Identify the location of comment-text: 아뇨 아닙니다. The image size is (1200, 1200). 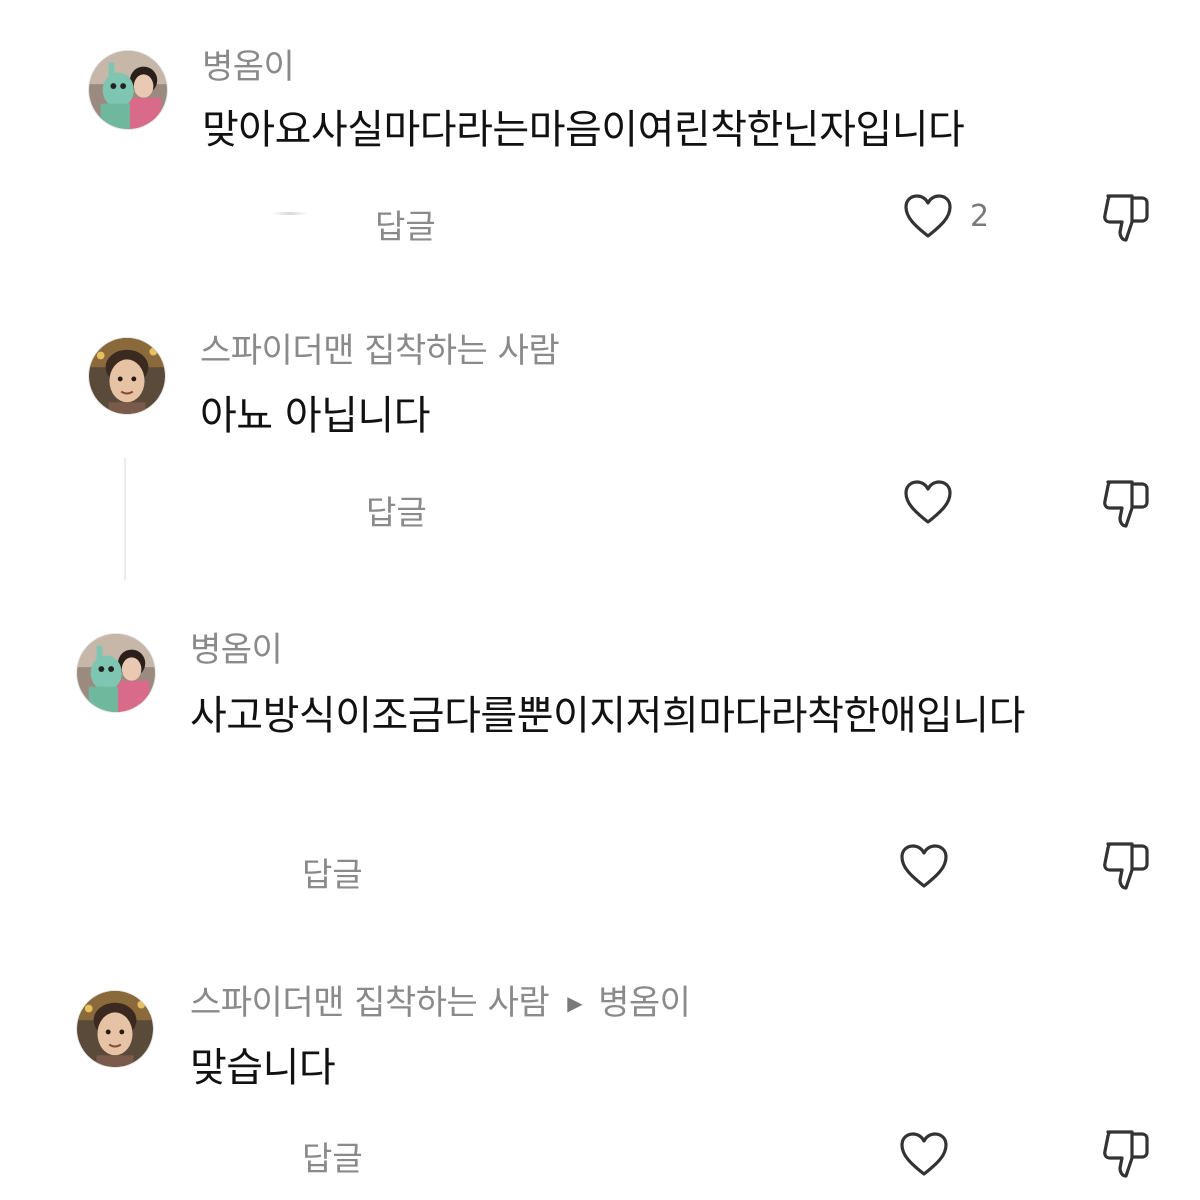
(315, 416).